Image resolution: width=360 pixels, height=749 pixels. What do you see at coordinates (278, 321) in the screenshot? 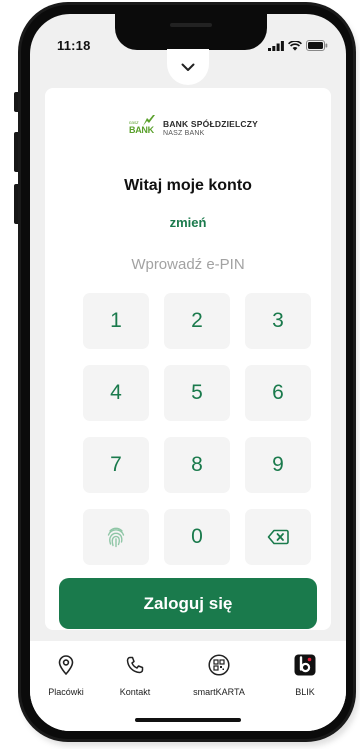
I see `key-3: 3` at bounding box center [278, 321].